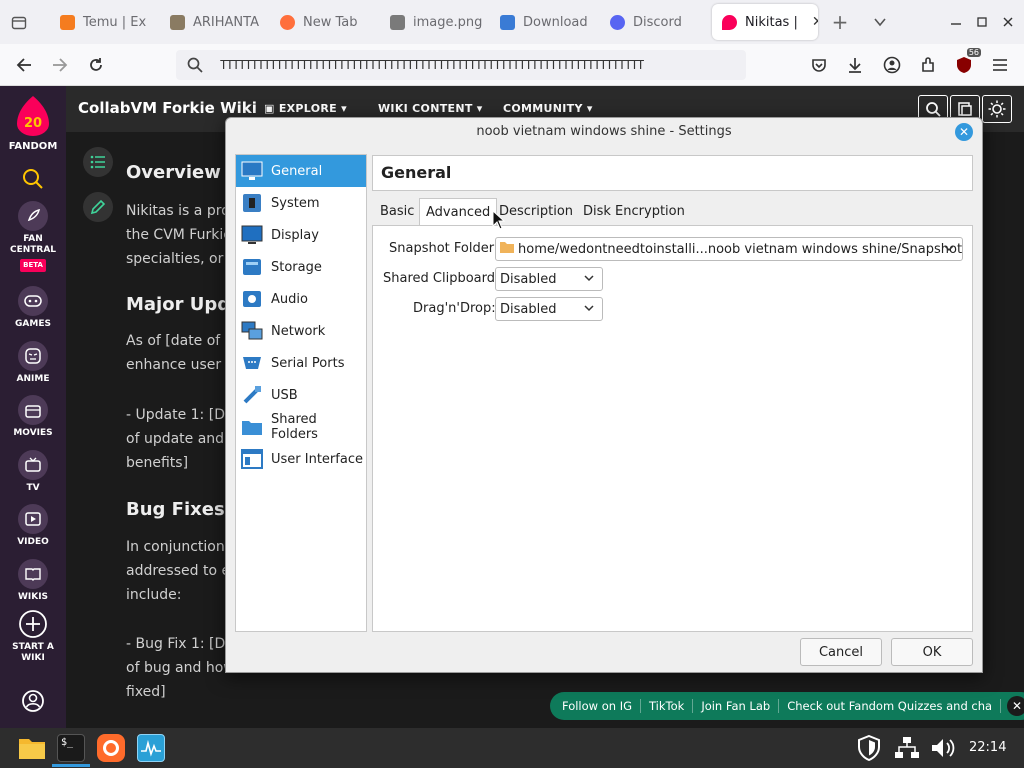 The height and width of the screenshot is (768, 1024). What do you see at coordinates (841, 652) in the screenshot?
I see `cancel-button: Cancel` at bounding box center [841, 652].